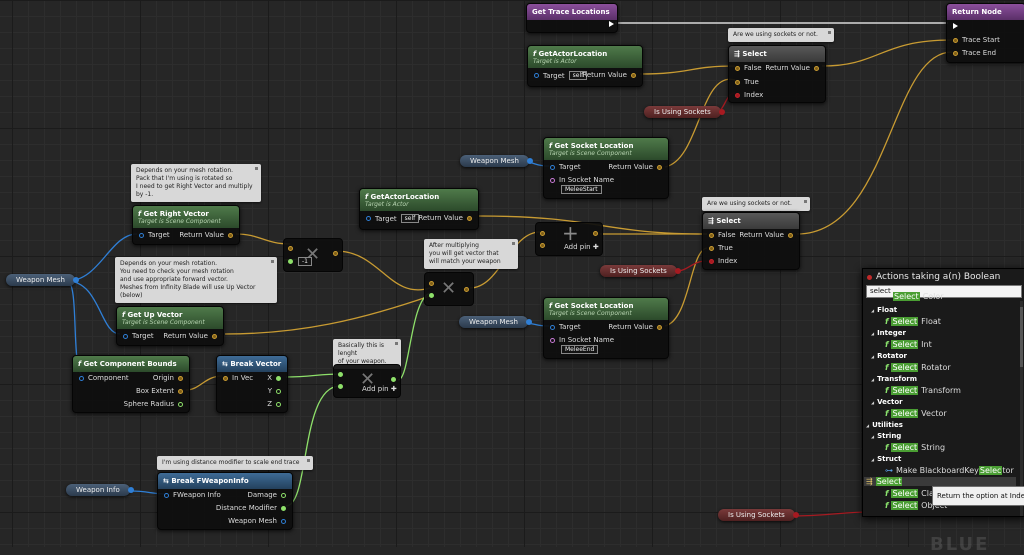  I want to click on menu-category-string: String, so click(886, 436).